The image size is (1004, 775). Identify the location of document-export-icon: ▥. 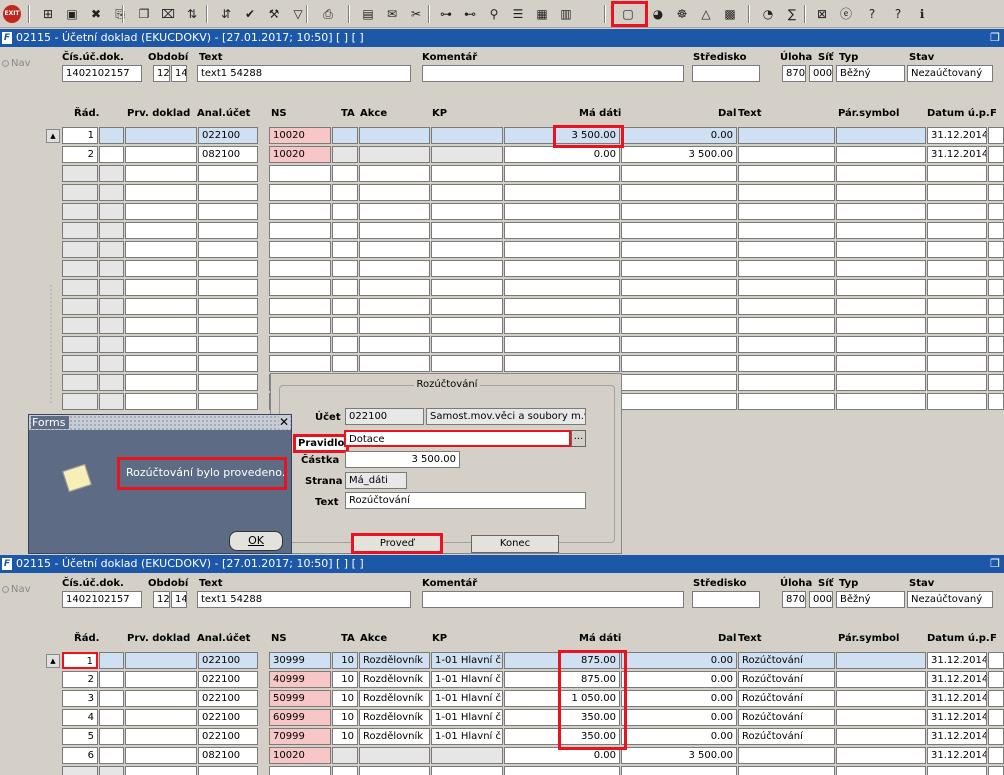
(566, 14).